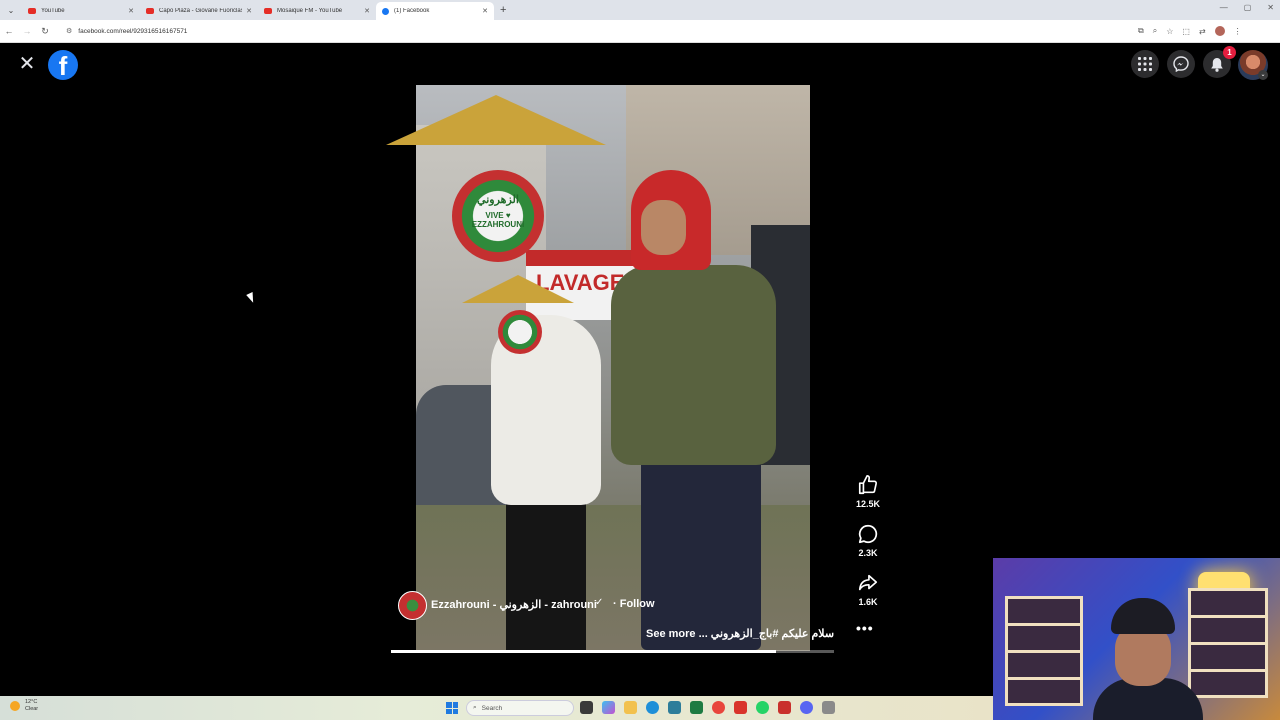 The image size is (1280, 720). What do you see at coordinates (498, 220) in the screenshot?
I see `emblem-latin-text: VIVE ♥ EZZAHROUNI` at bounding box center [498, 220].